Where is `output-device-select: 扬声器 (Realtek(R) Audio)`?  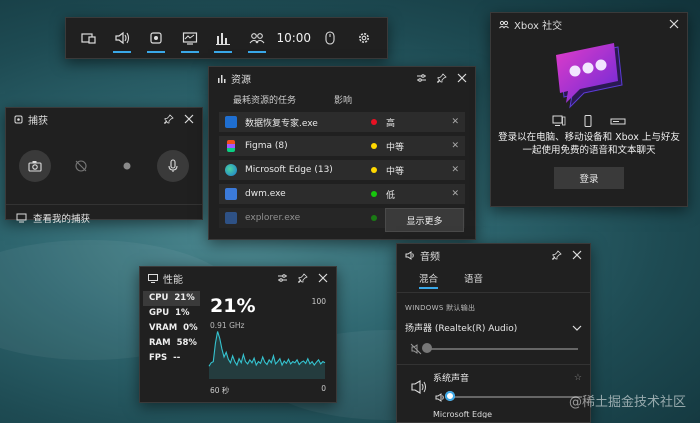
output-device-select: 扬声器 (Realtek(R) Audio) is located at coordinates (493, 326).